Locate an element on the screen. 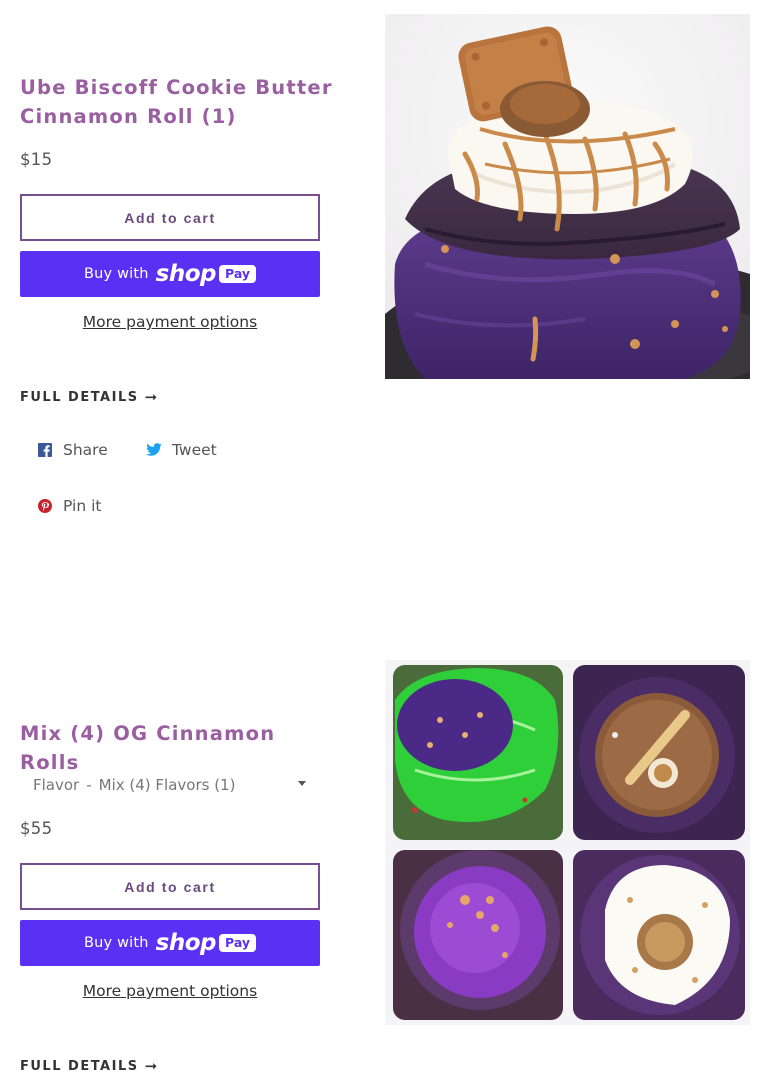 Image resolution: width=770 pixels, height=1092 pixels. share-facebook-button: Share is located at coordinates (72, 450).